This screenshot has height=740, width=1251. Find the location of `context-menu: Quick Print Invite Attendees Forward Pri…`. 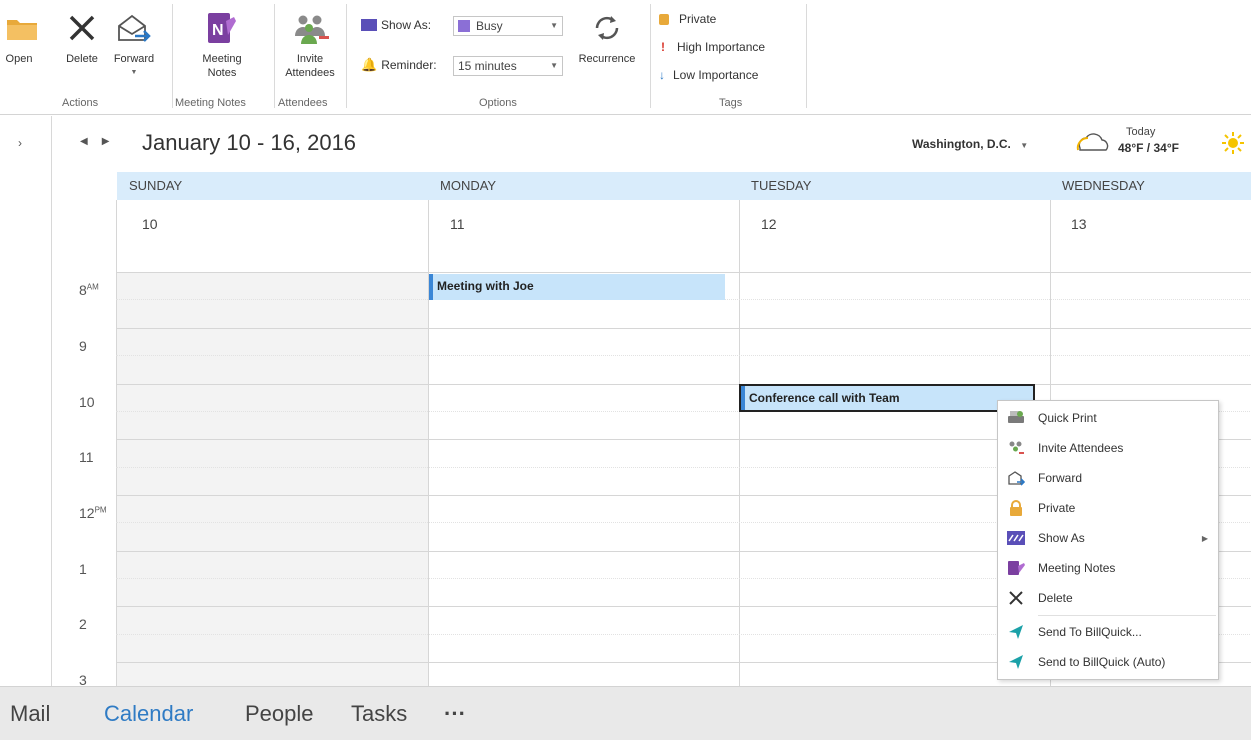

context-menu: Quick Print Invite Attendees Forward Pri… is located at coordinates (1108, 540).